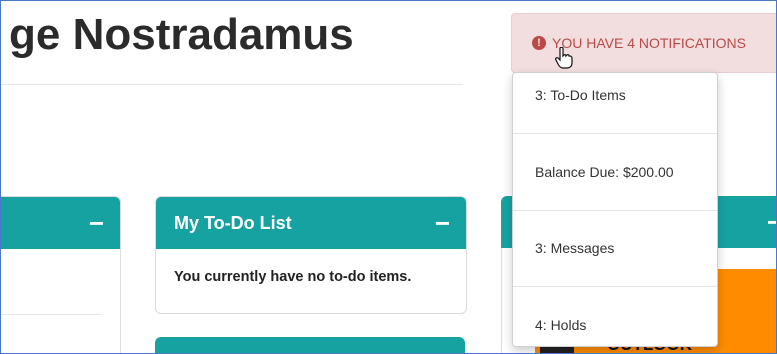  I want to click on notification-item-holds: 4: Holds, so click(615, 325).